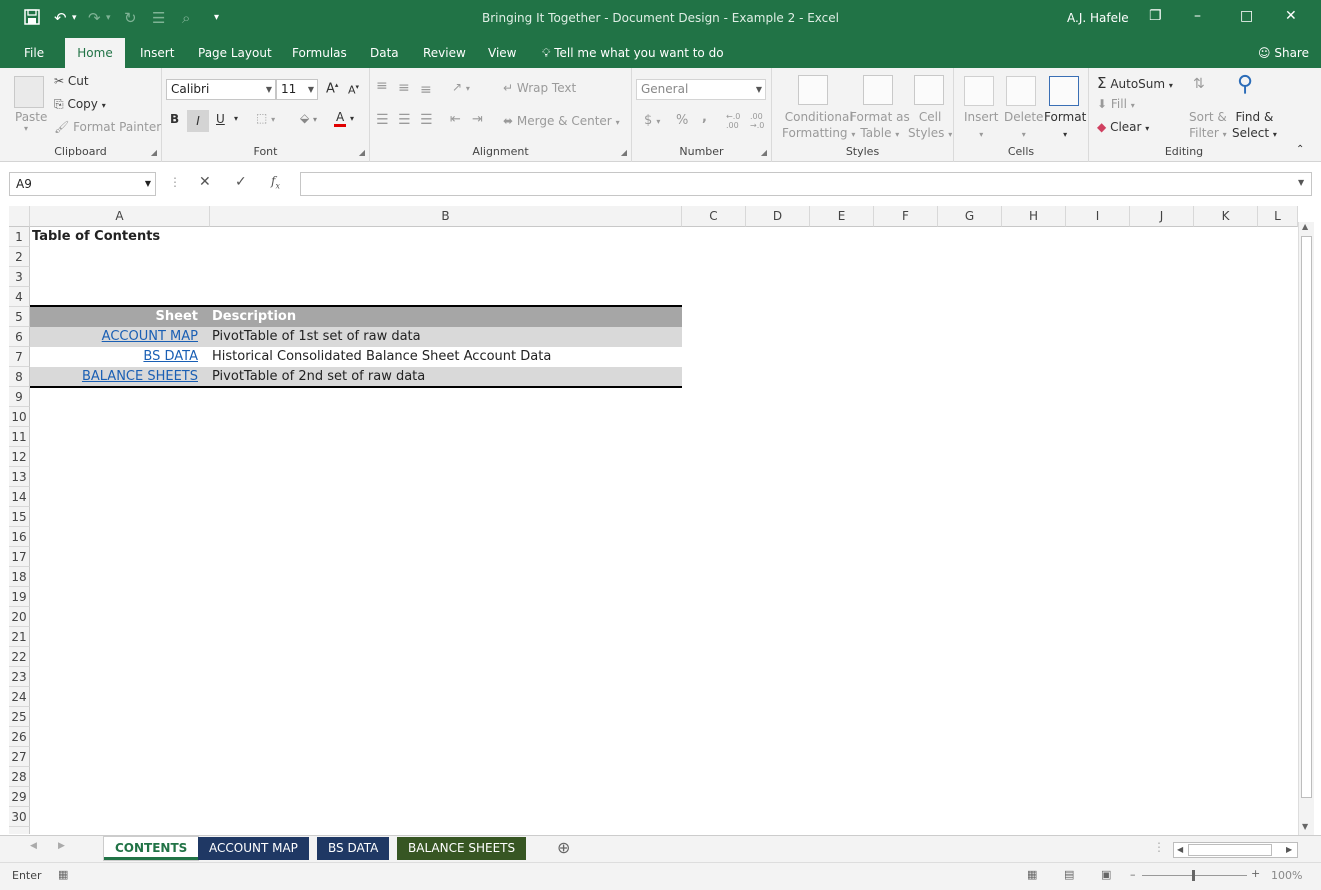 The height and width of the screenshot is (890, 1321). Describe the element at coordinates (1197, 16) in the screenshot. I see `minimize-icon: –` at that location.